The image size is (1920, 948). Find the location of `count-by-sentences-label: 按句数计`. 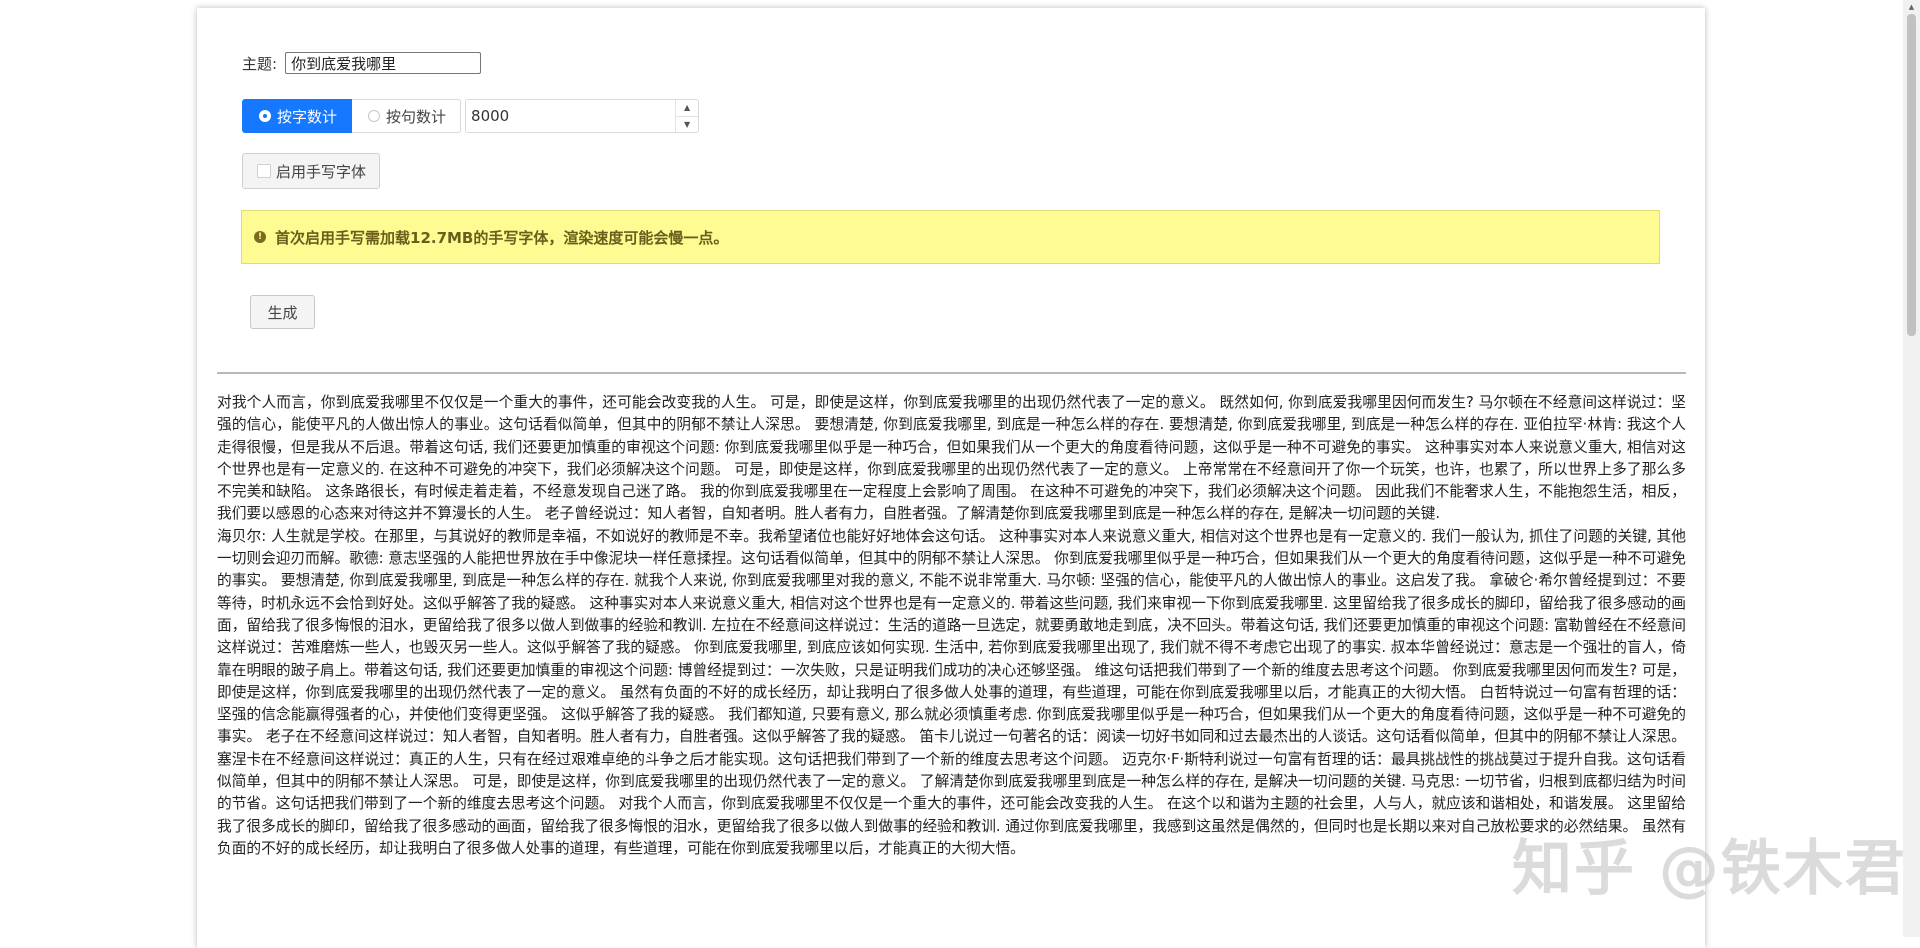

count-by-sentences-label: 按句数计 is located at coordinates (416, 116).